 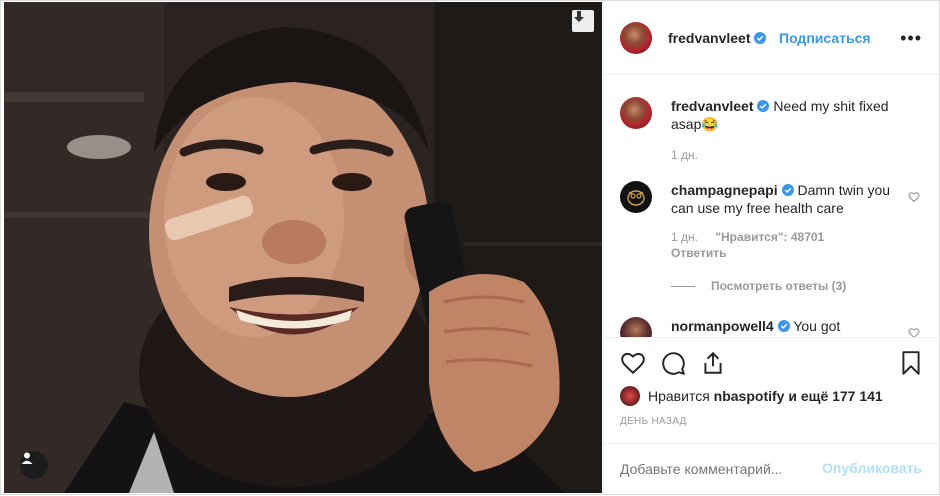 What do you see at coordinates (786, 253) in the screenshot?
I see `reply-button: Ответить` at bounding box center [786, 253].